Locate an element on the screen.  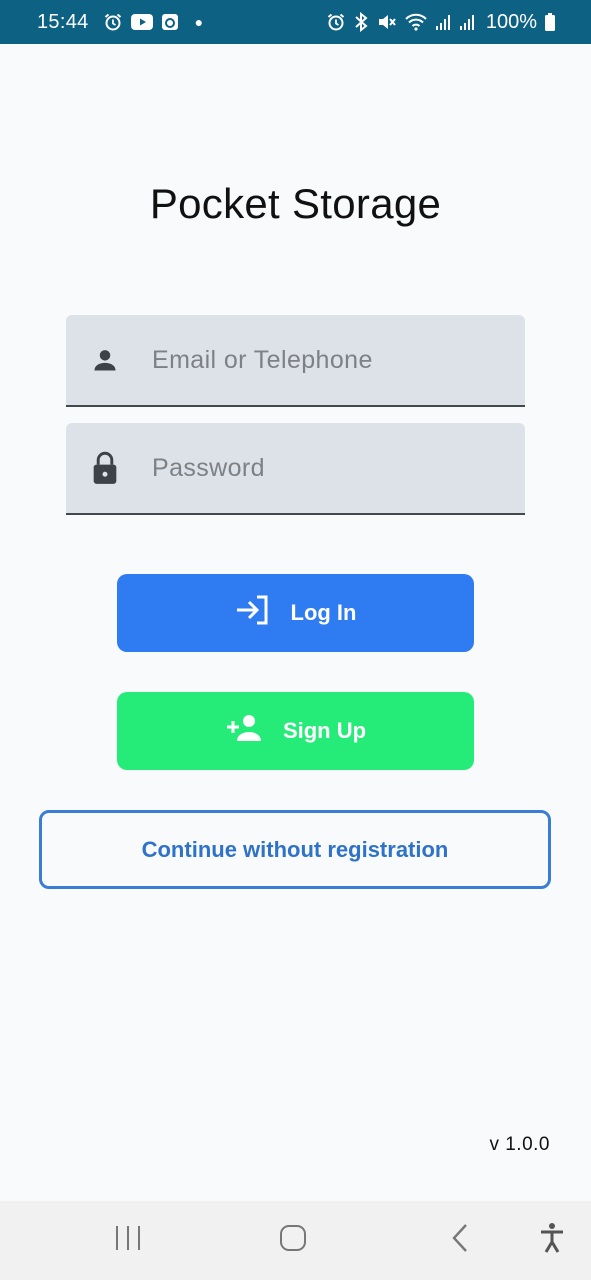
accessibility-icon is located at coordinates (552, 1240).